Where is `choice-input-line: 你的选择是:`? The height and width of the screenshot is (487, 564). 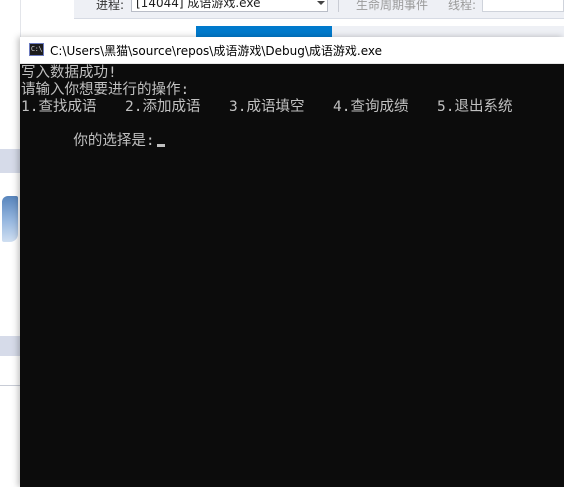
choice-input-line: 你的选择是: is located at coordinates (93, 132).